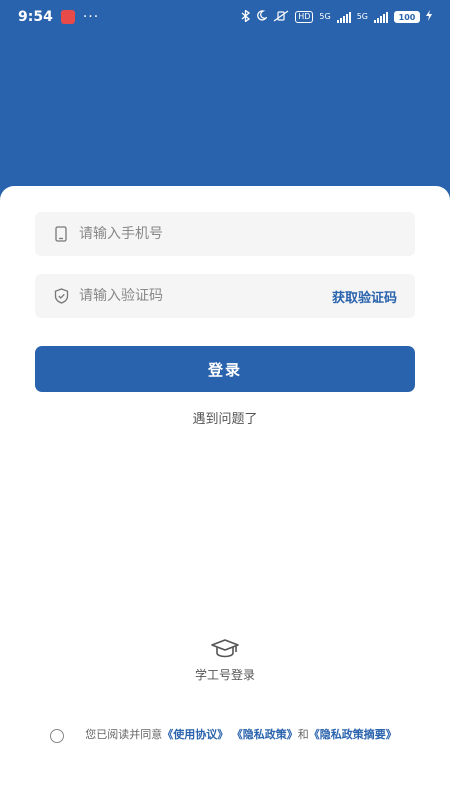  What do you see at coordinates (35, 17) in the screenshot?
I see `status-time: 9:54` at bounding box center [35, 17].